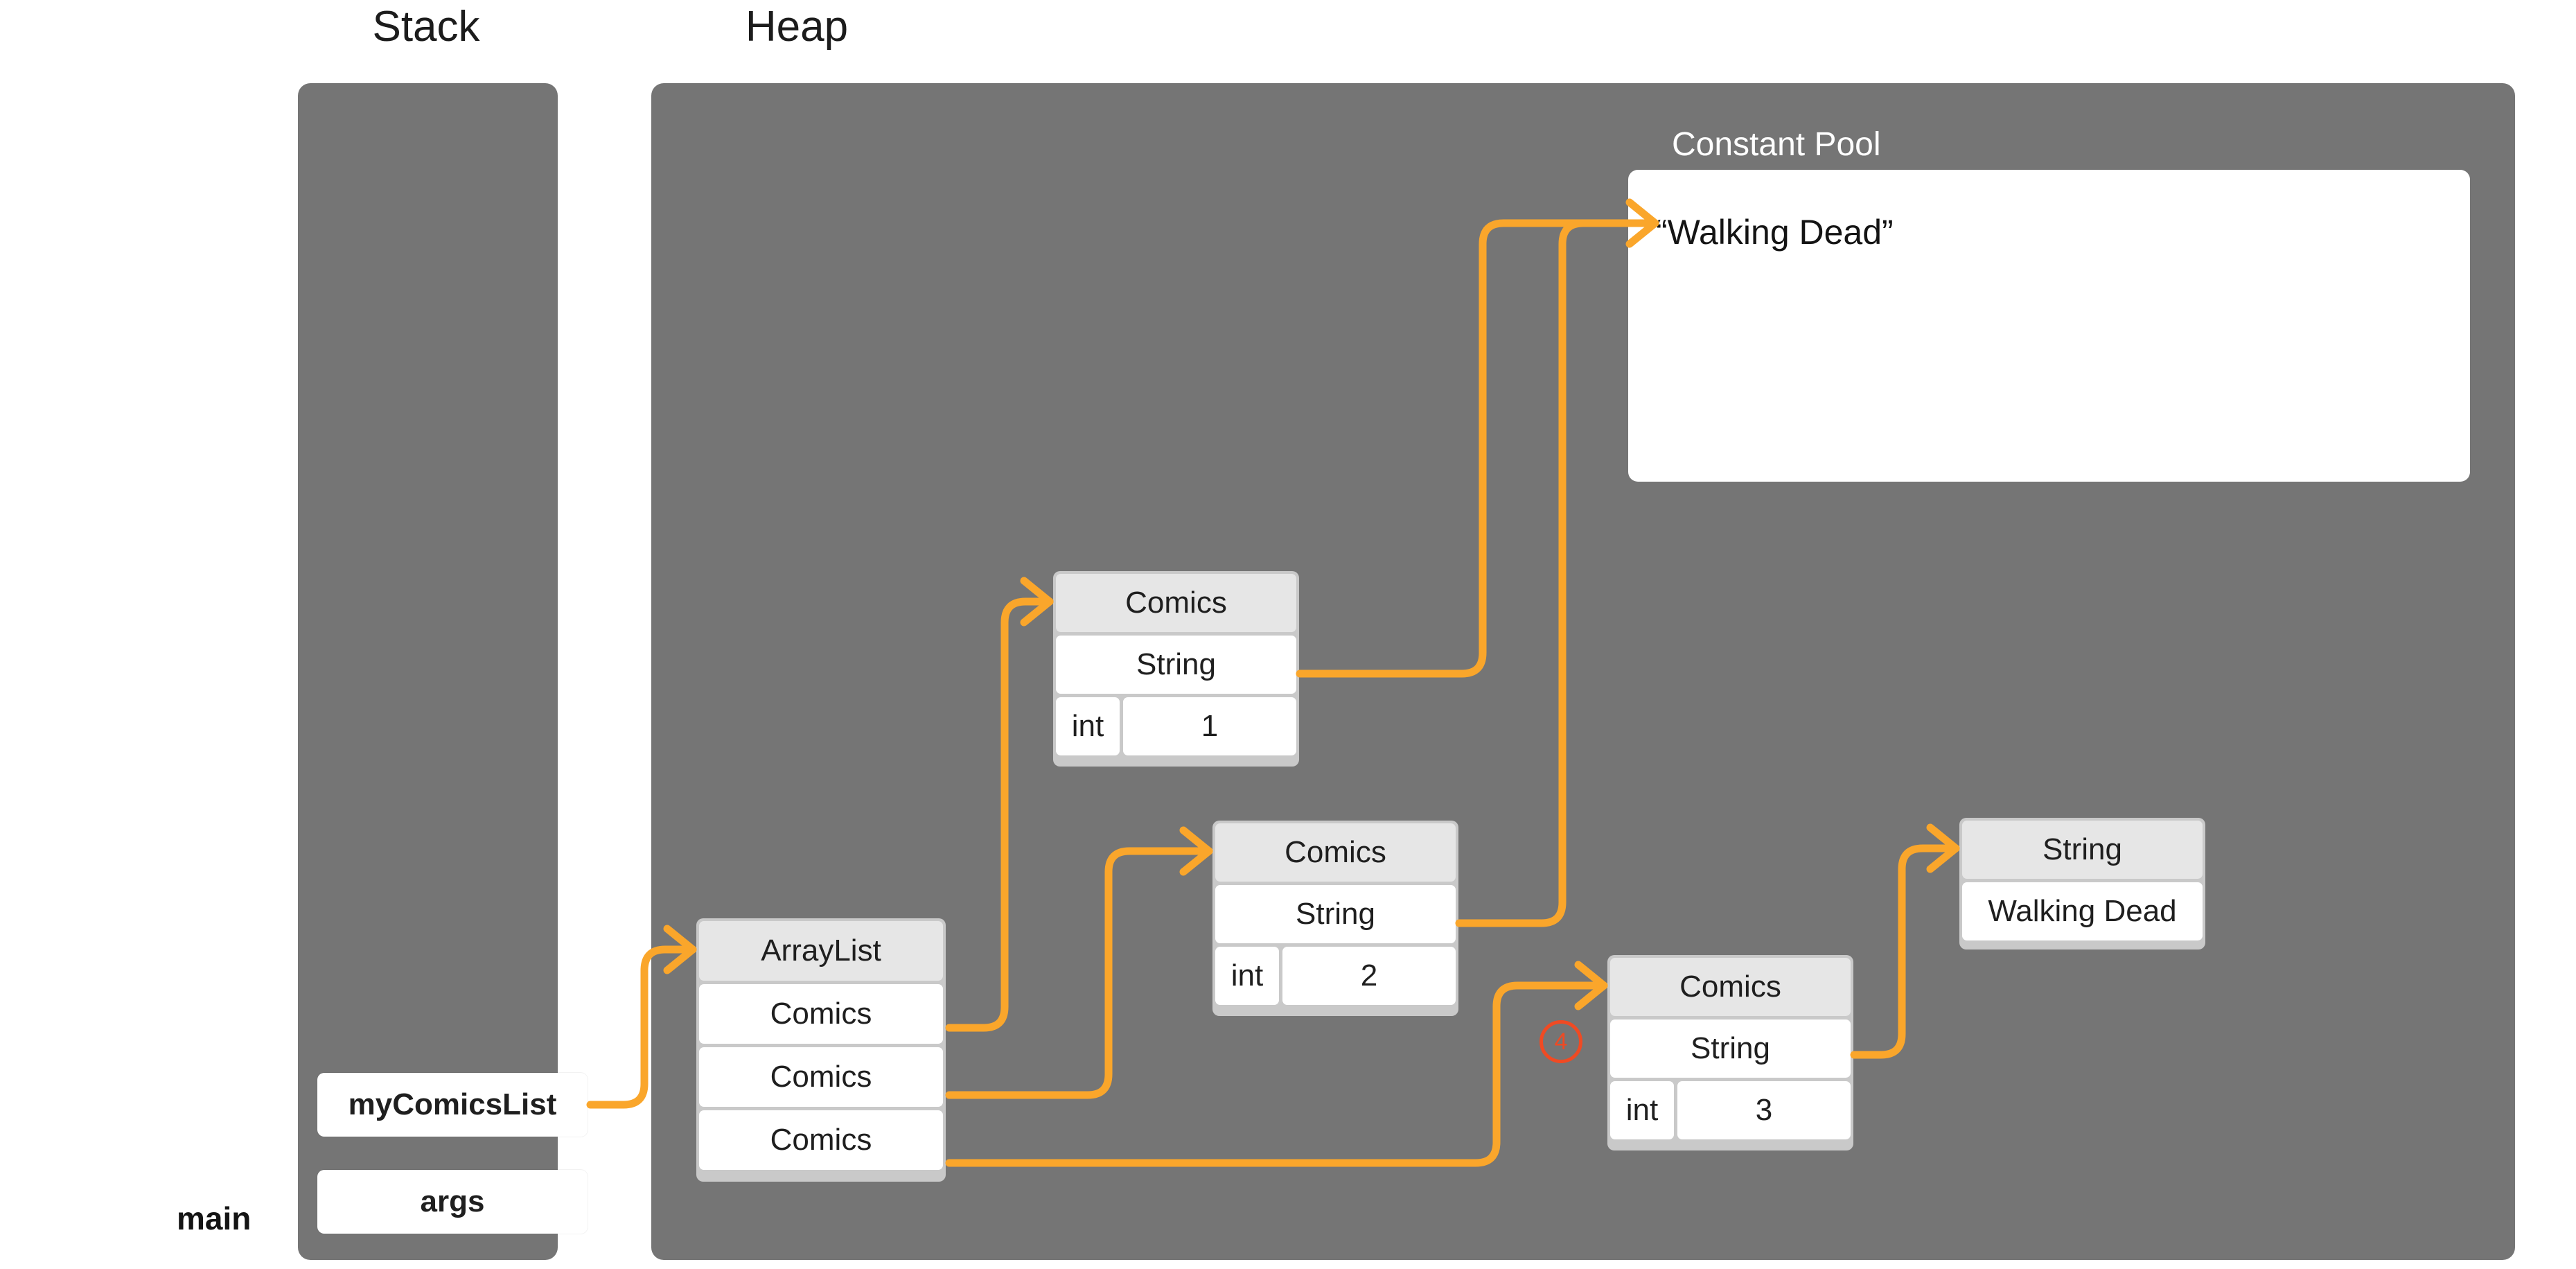 The height and width of the screenshot is (1269, 2576). I want to click on step-marker-4: 4, so click(1561, 1041).